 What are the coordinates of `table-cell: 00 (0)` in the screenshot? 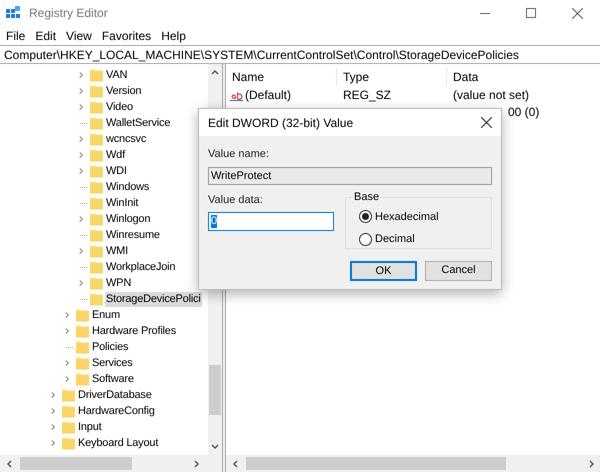 It's located at (524, 111).